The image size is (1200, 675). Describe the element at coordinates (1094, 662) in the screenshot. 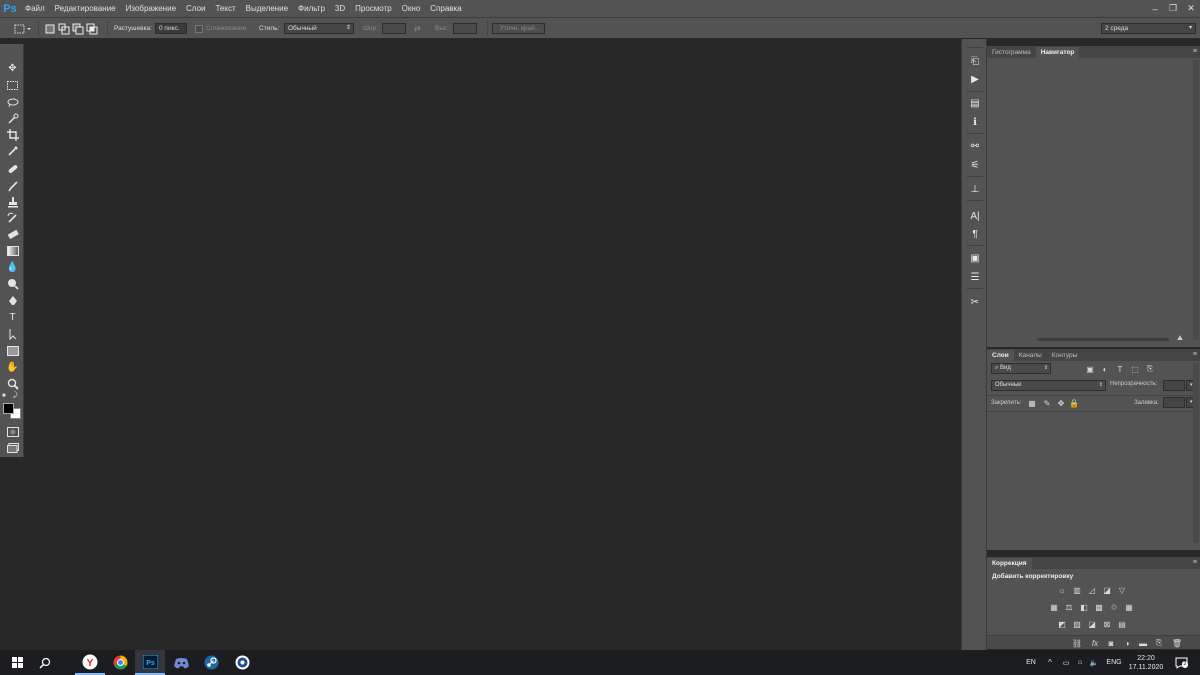

I see `volume-icon: 🔈` at that location.